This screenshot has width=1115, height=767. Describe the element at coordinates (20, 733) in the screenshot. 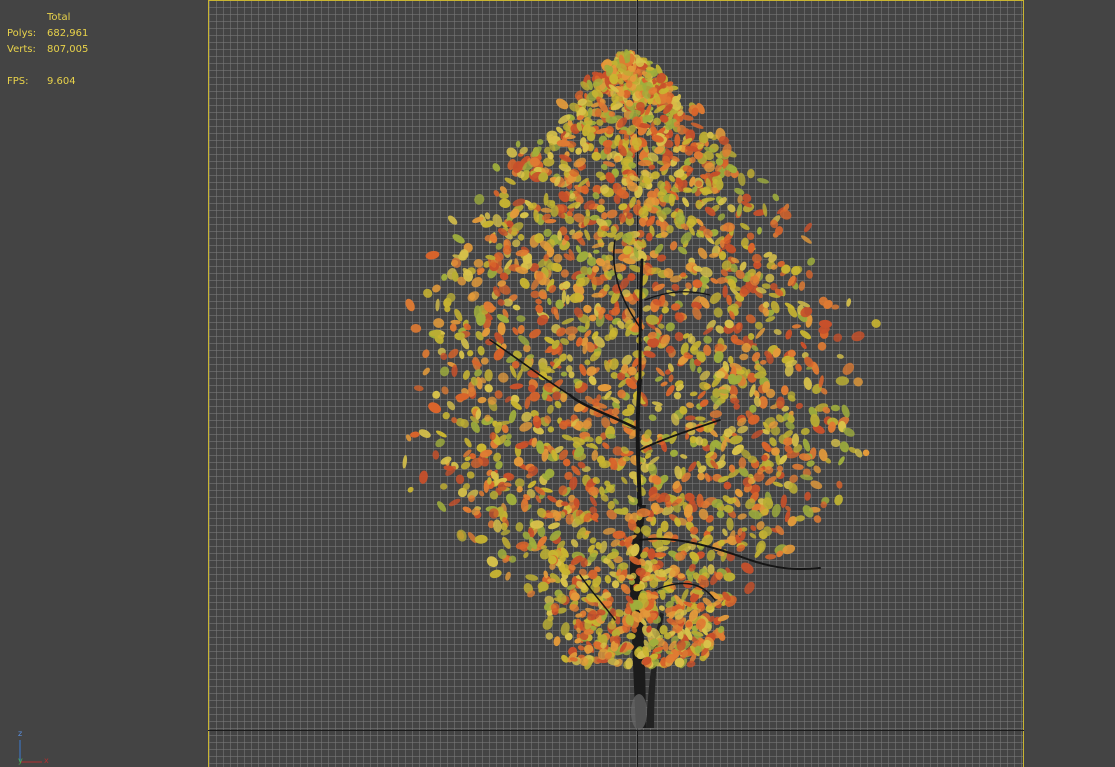

I see `axis-z-label: z` at that location.